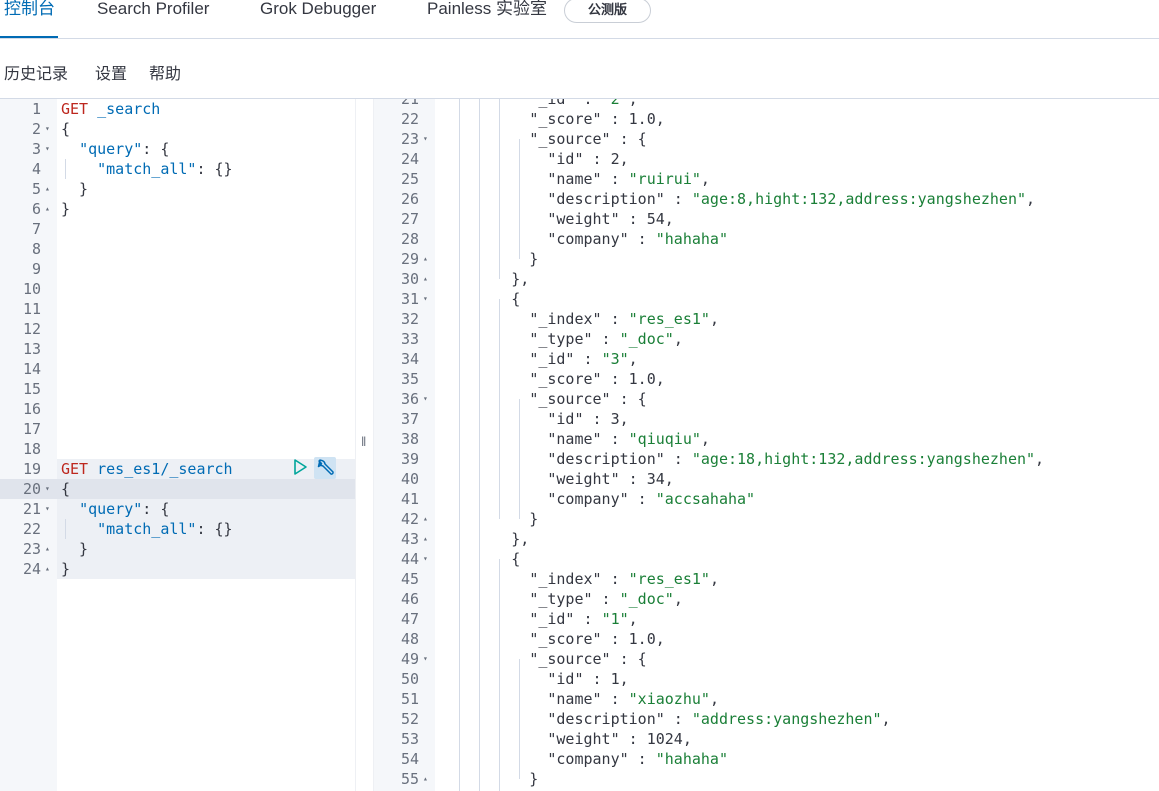  What do you see at coordinates (766, 619) in the screenshot?
I see `code-line: 47 "_id" : "1",` at bounding box center [766, 619].